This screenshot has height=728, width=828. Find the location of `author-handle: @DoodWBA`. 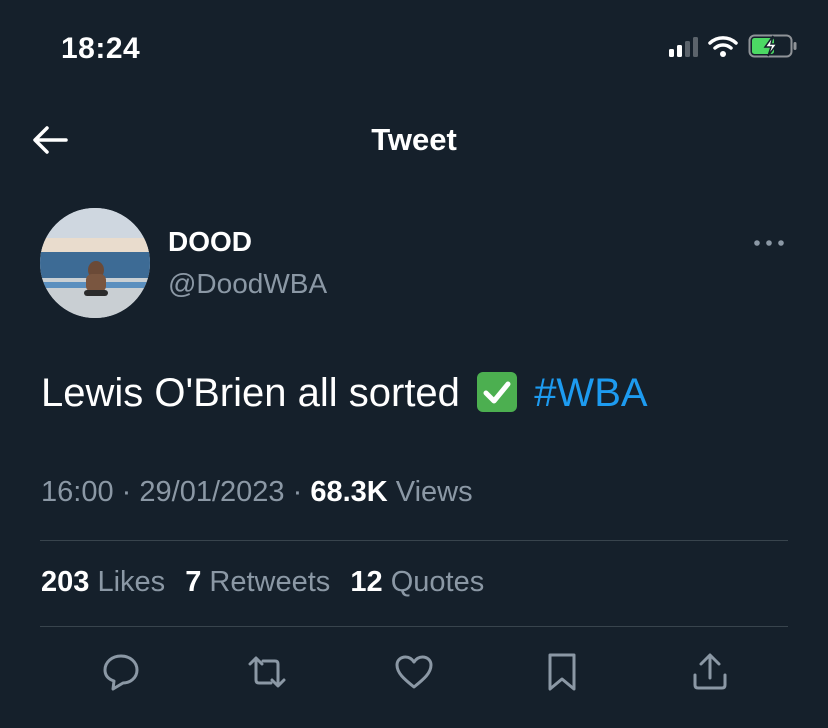

author-handle: @DoodWBA is located at coordinates (247, 284).